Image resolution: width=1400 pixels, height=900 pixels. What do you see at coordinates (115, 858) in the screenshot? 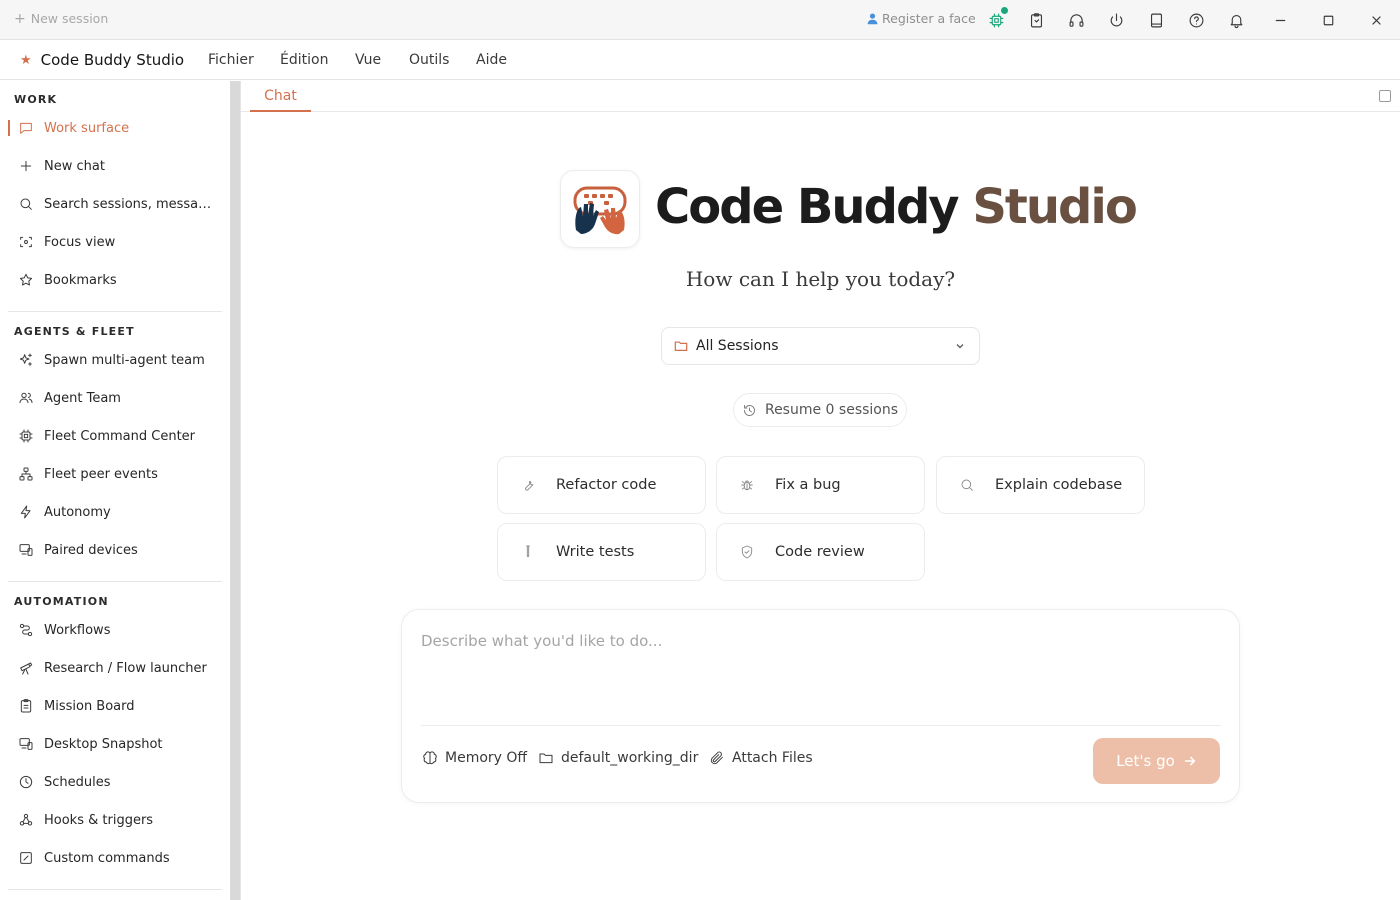
I see `sidebar-item-custom-commands: Custom commands` at bounding box center [115, 858].